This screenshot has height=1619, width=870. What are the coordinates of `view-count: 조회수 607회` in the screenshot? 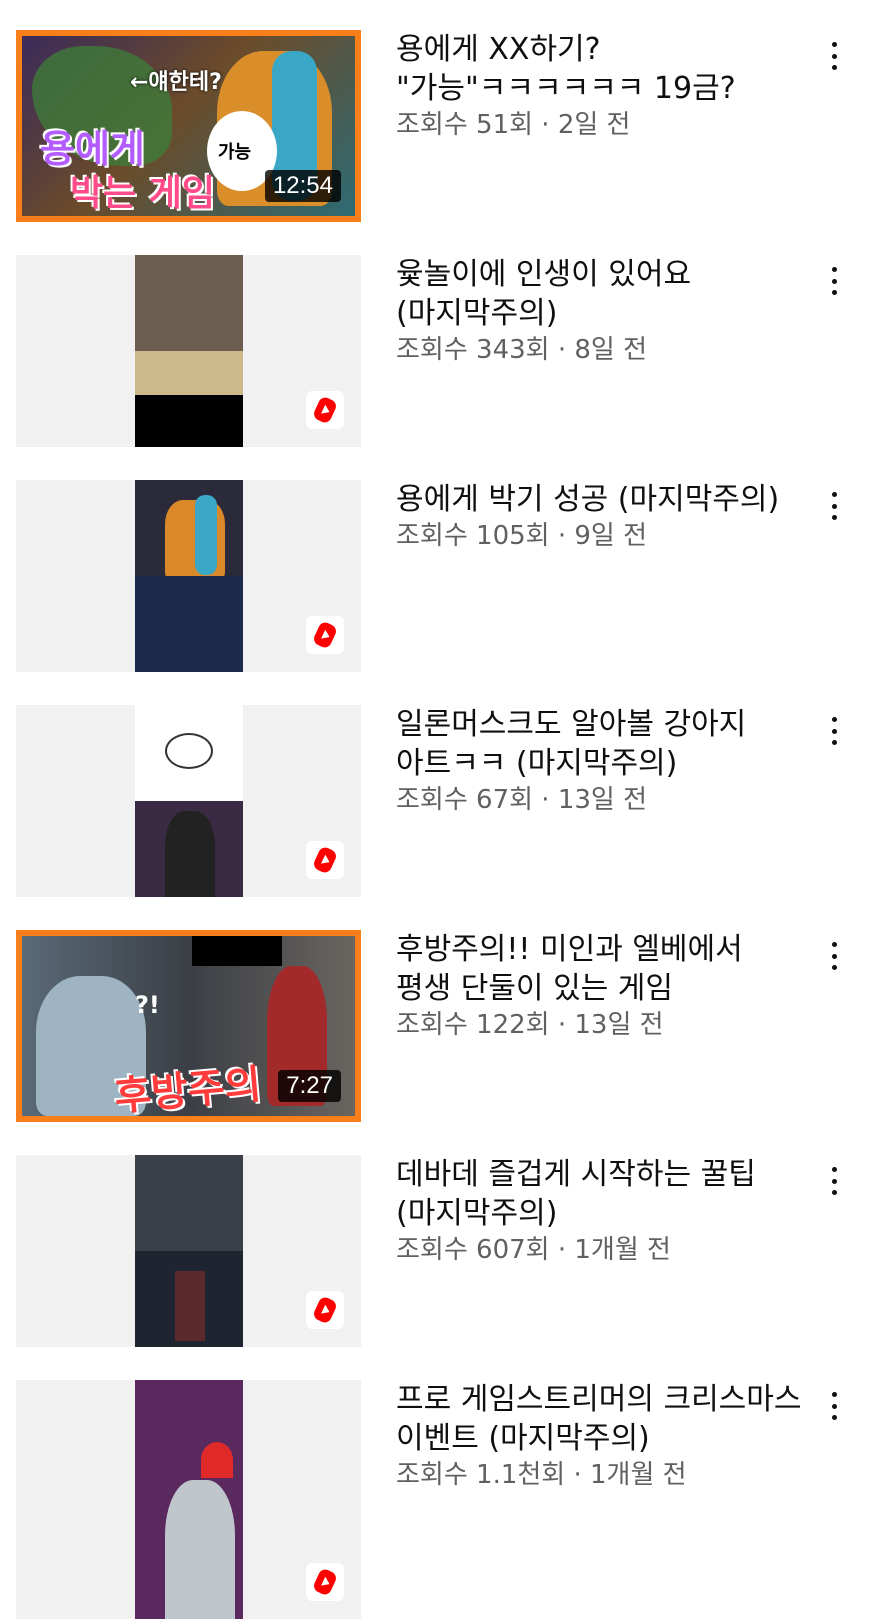 It's located at (473, 1250).